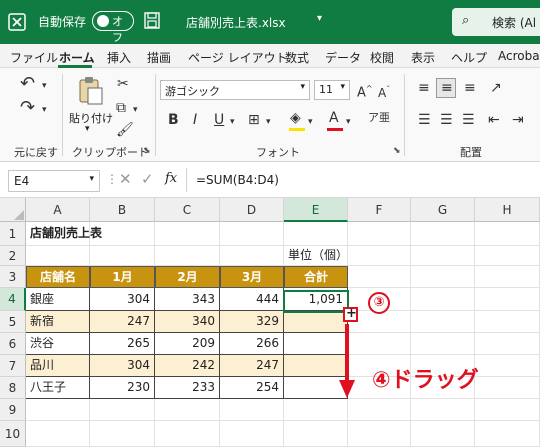 The height and width of the screenshot is (447, 540). Describe the element at coordinates (252, 344) in the screenshot. I see `table-cell: 266` at that location.